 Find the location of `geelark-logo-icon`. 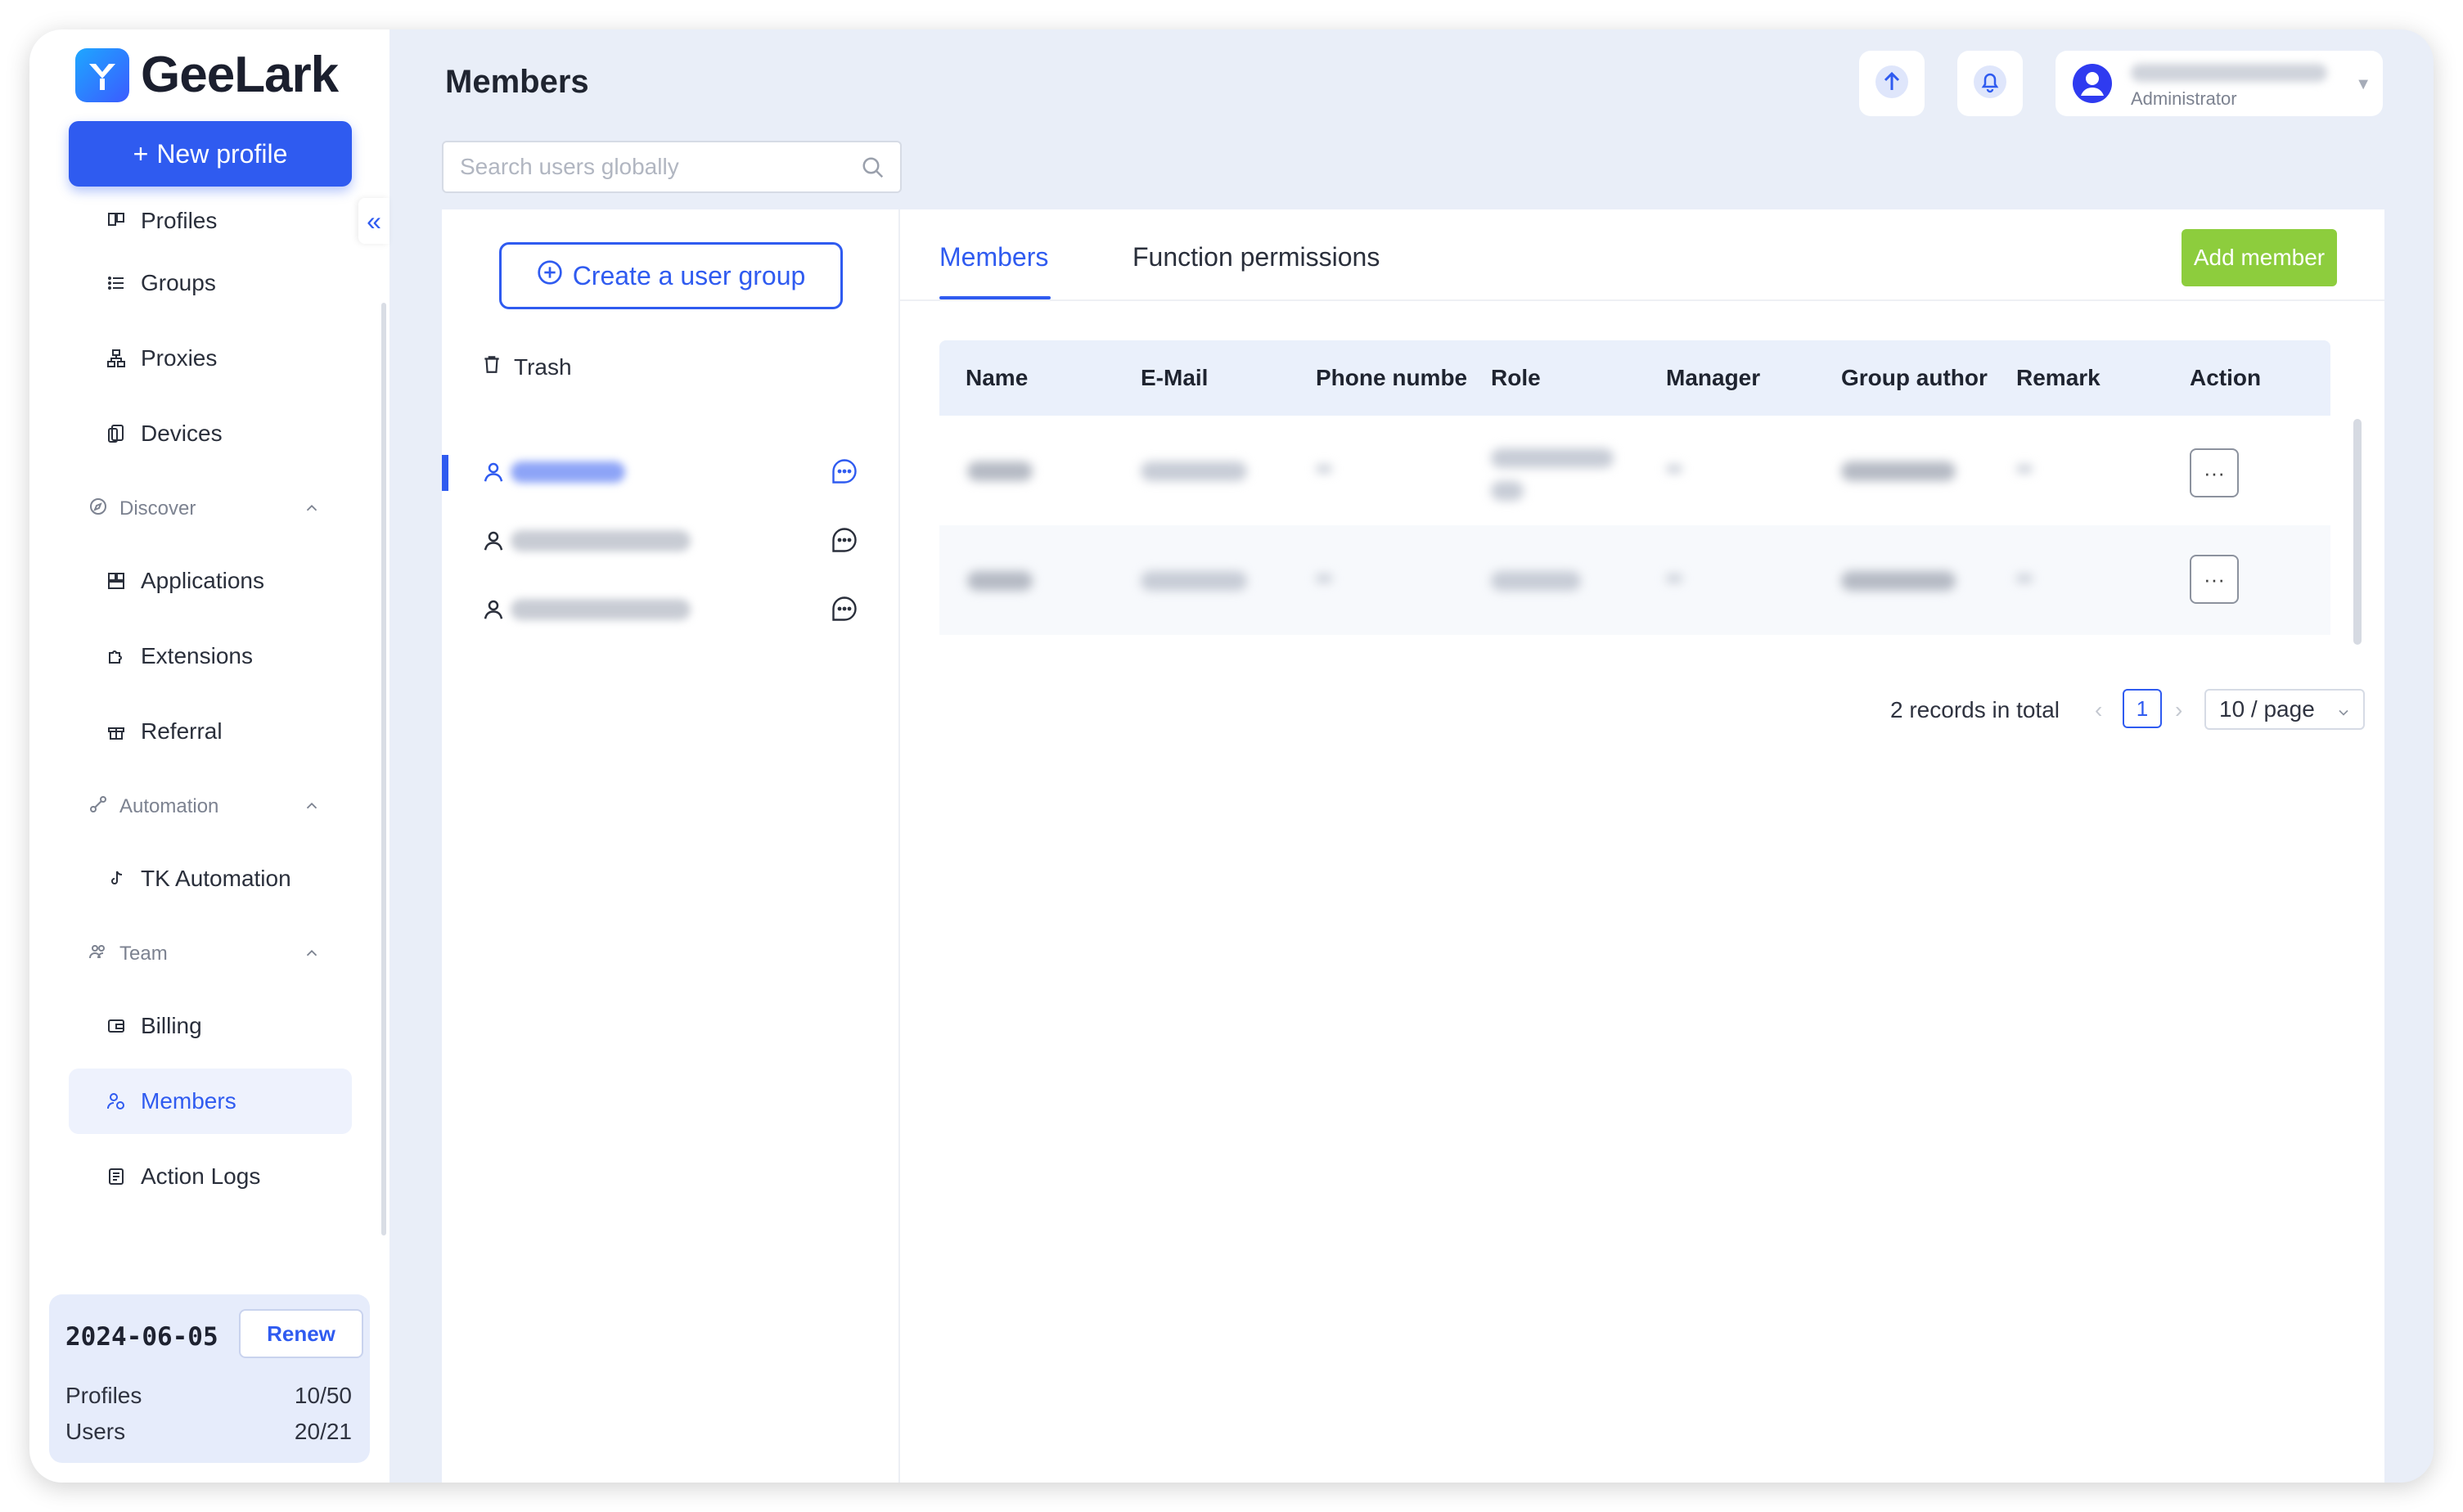

geelark-logo-icon is located at coordinates (102, 74).